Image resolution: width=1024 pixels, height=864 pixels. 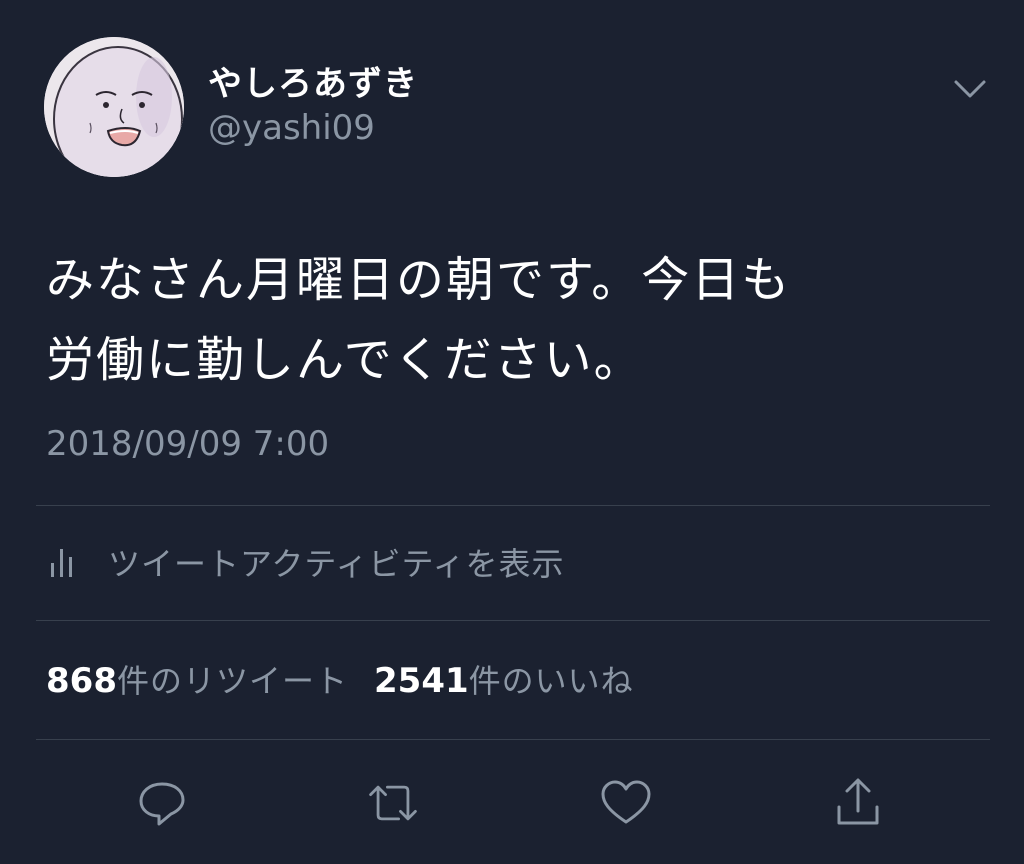 I want to click on display-name: やしろあずき, so click(x=313, y=80).